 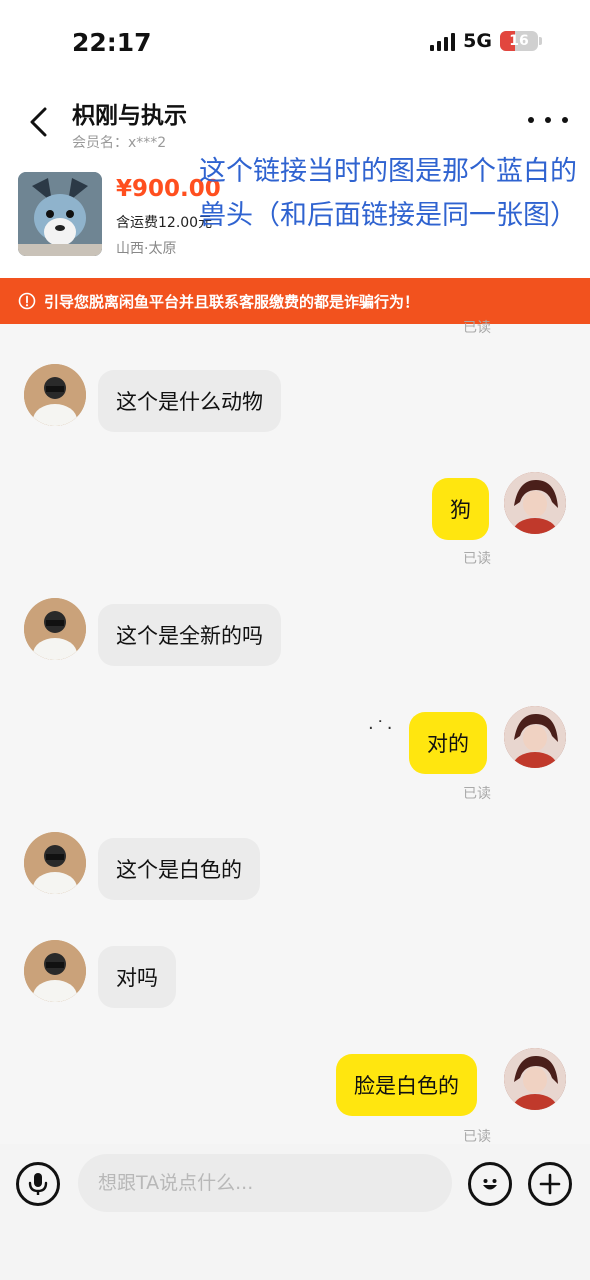 I want to click on message-bubble-received: 这个是什么动物, so click(x=189, y=401).